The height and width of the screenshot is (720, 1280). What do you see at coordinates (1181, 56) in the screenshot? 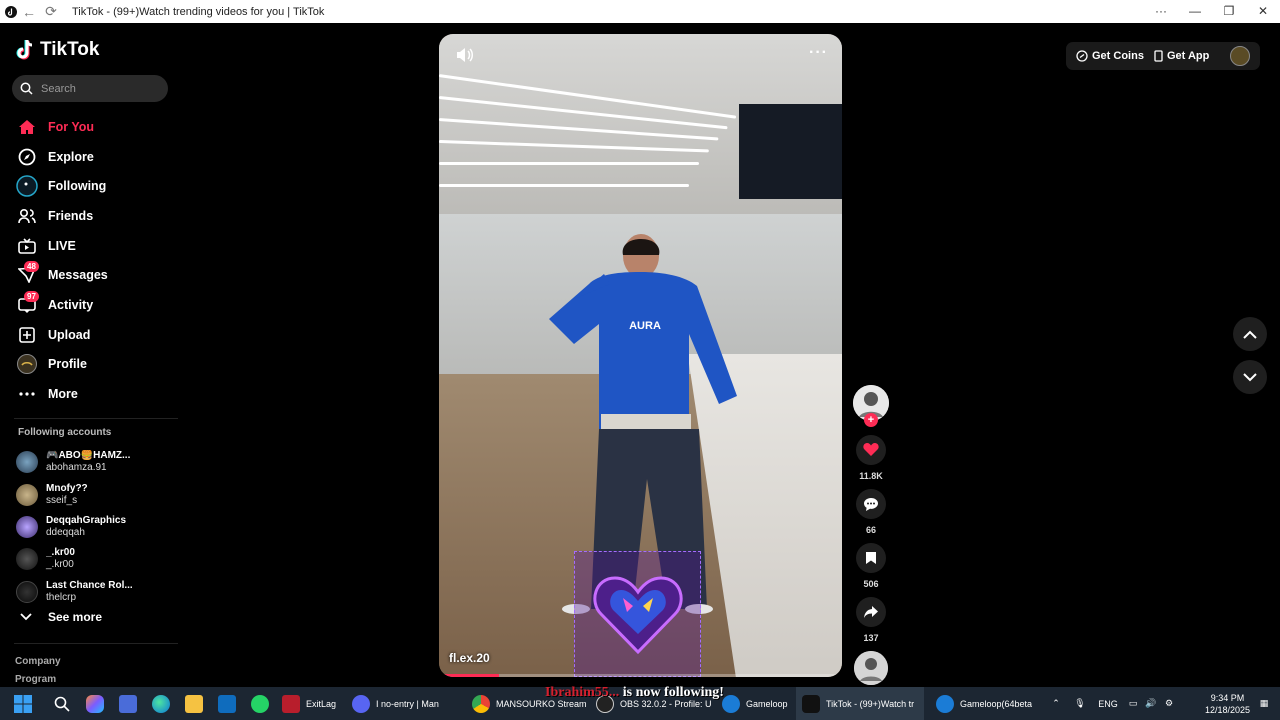
I see `get-app-button: Get App` at bounding box center [1181, 56].